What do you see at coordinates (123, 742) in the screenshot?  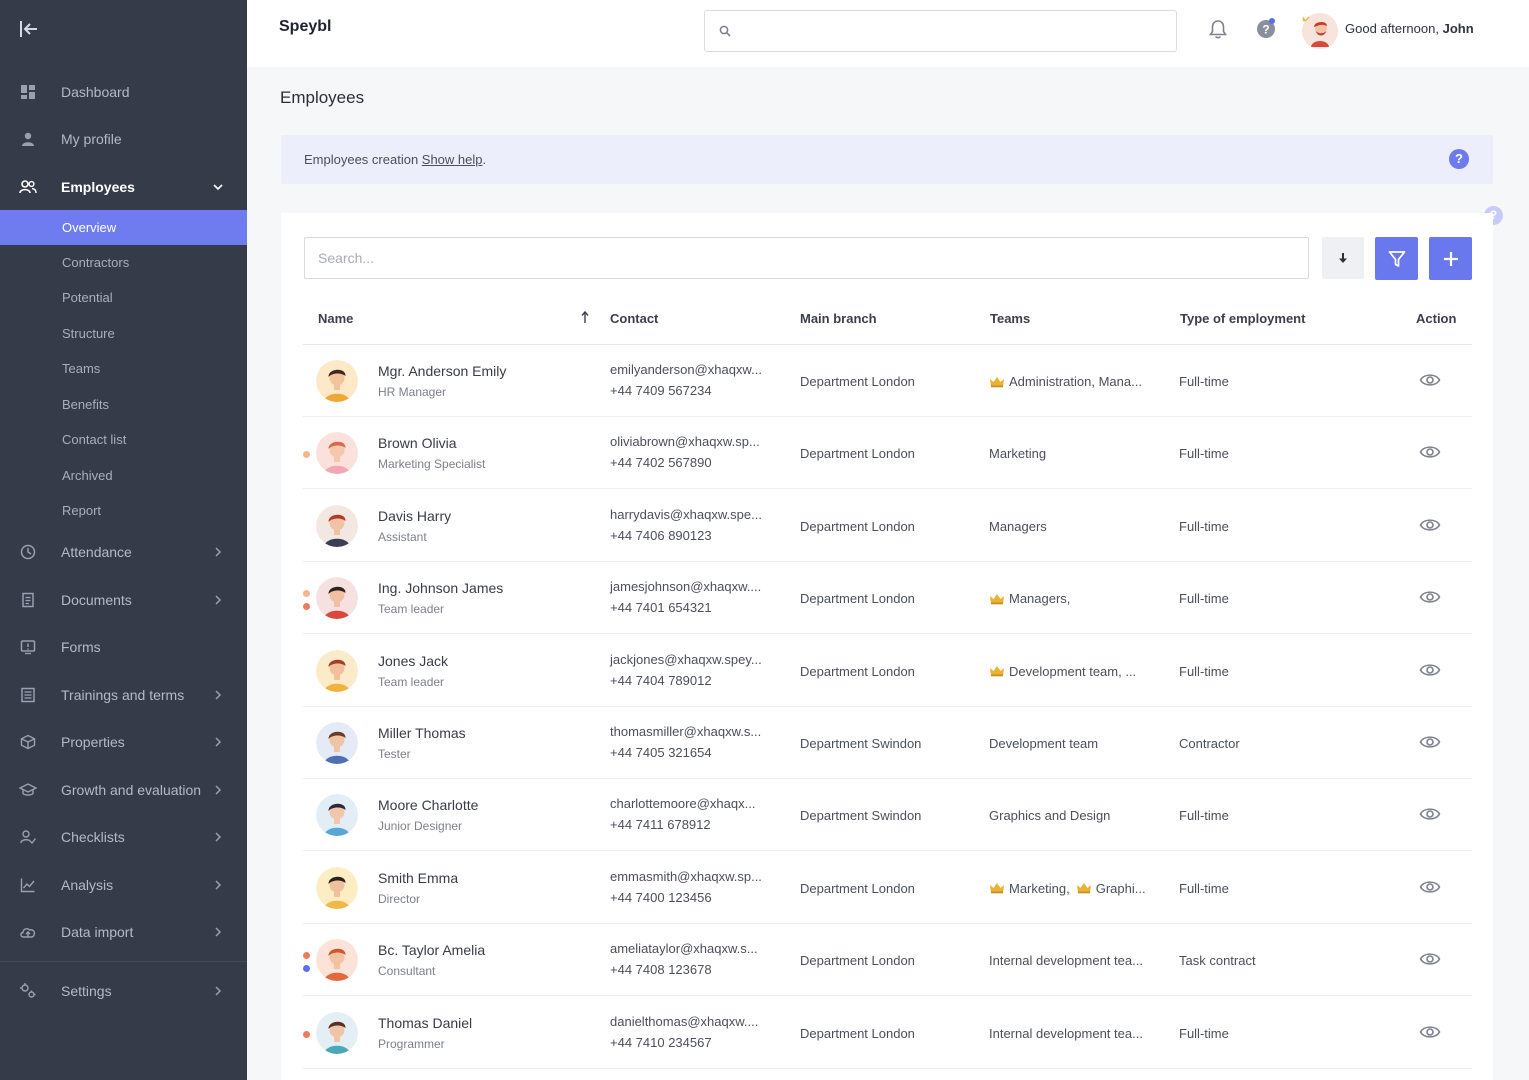 I see `sidebar-item-properties: Properties` at bounding box center [123, 742].